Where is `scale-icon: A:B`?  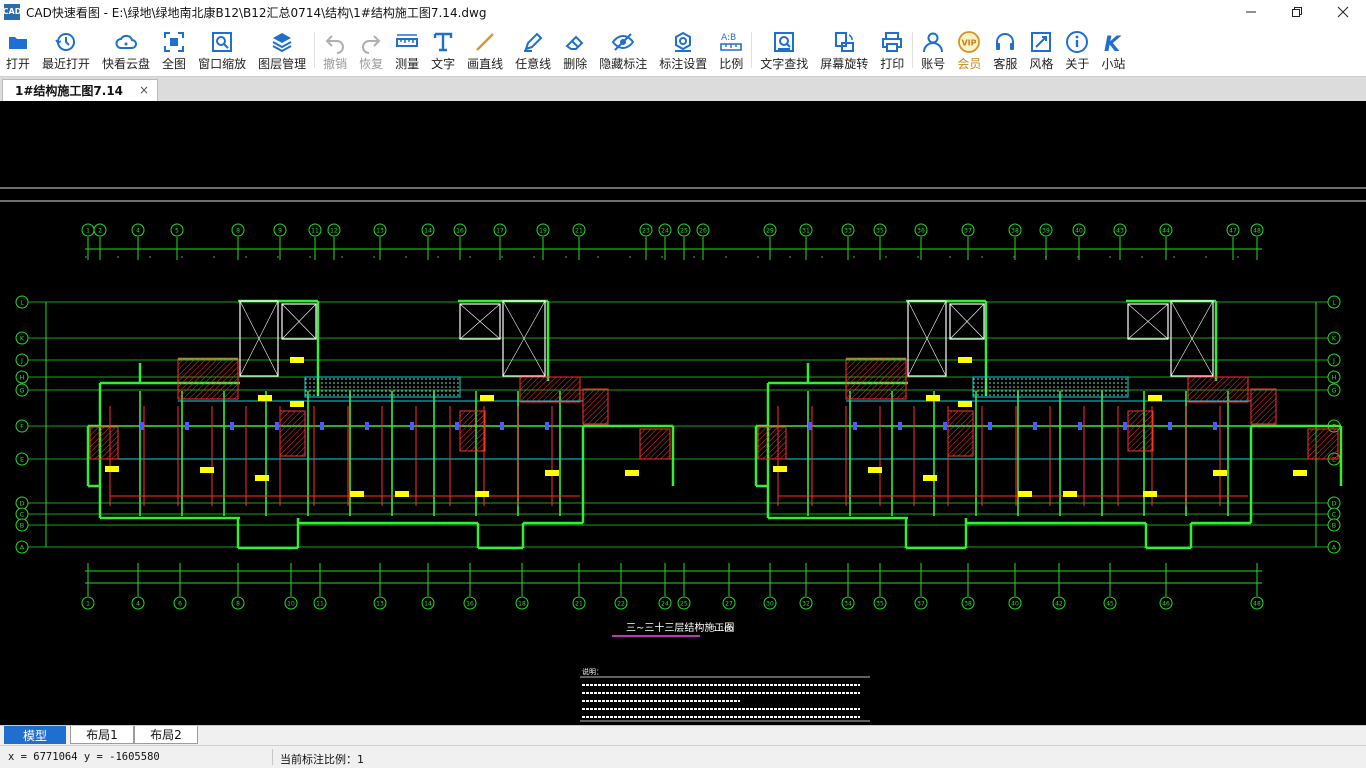 scale-icon: A:B is located at coordinates (731, 42).